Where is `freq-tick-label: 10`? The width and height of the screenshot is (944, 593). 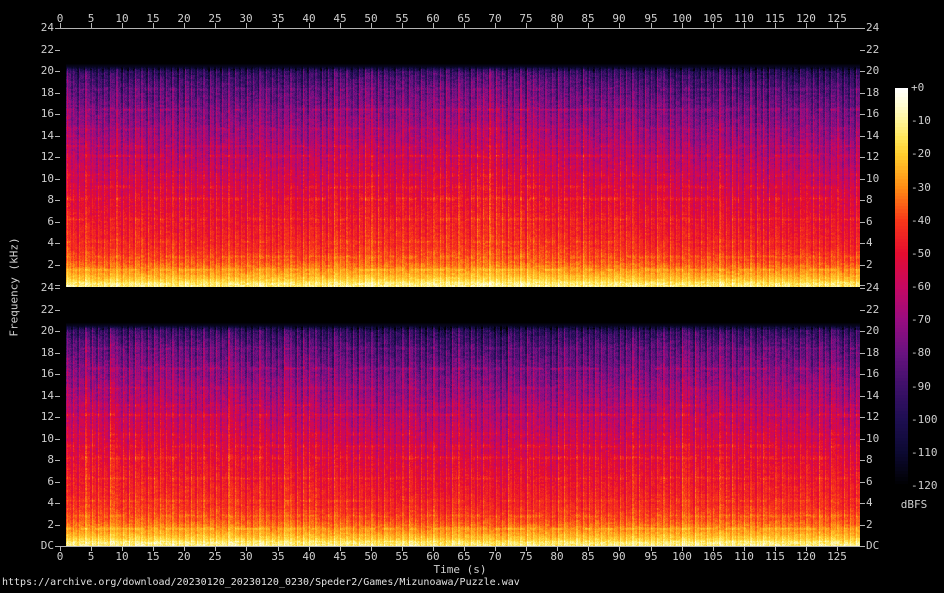
freq-tick-label: 10 is located at coordinates (47, 178).